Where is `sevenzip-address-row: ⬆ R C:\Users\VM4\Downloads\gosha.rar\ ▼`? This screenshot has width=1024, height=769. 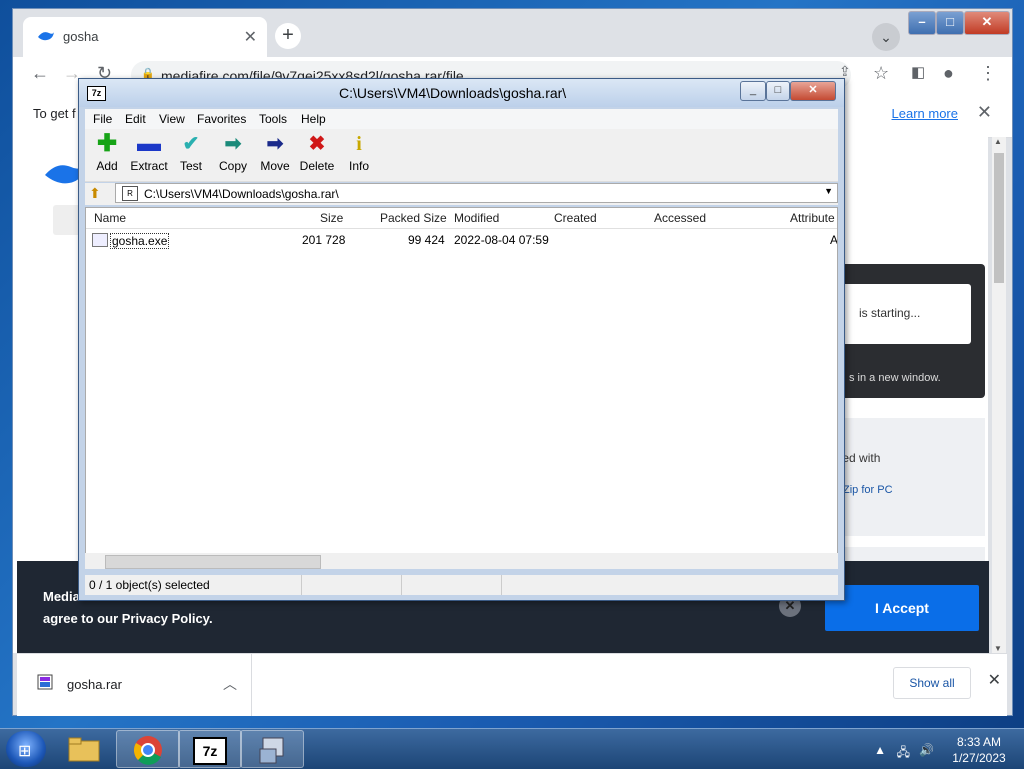 sevenzip-address-row: ⬆ R C:\Users\VM4\Downloads\gosha.rar\ ▼ is located at coordinates (461, 194).